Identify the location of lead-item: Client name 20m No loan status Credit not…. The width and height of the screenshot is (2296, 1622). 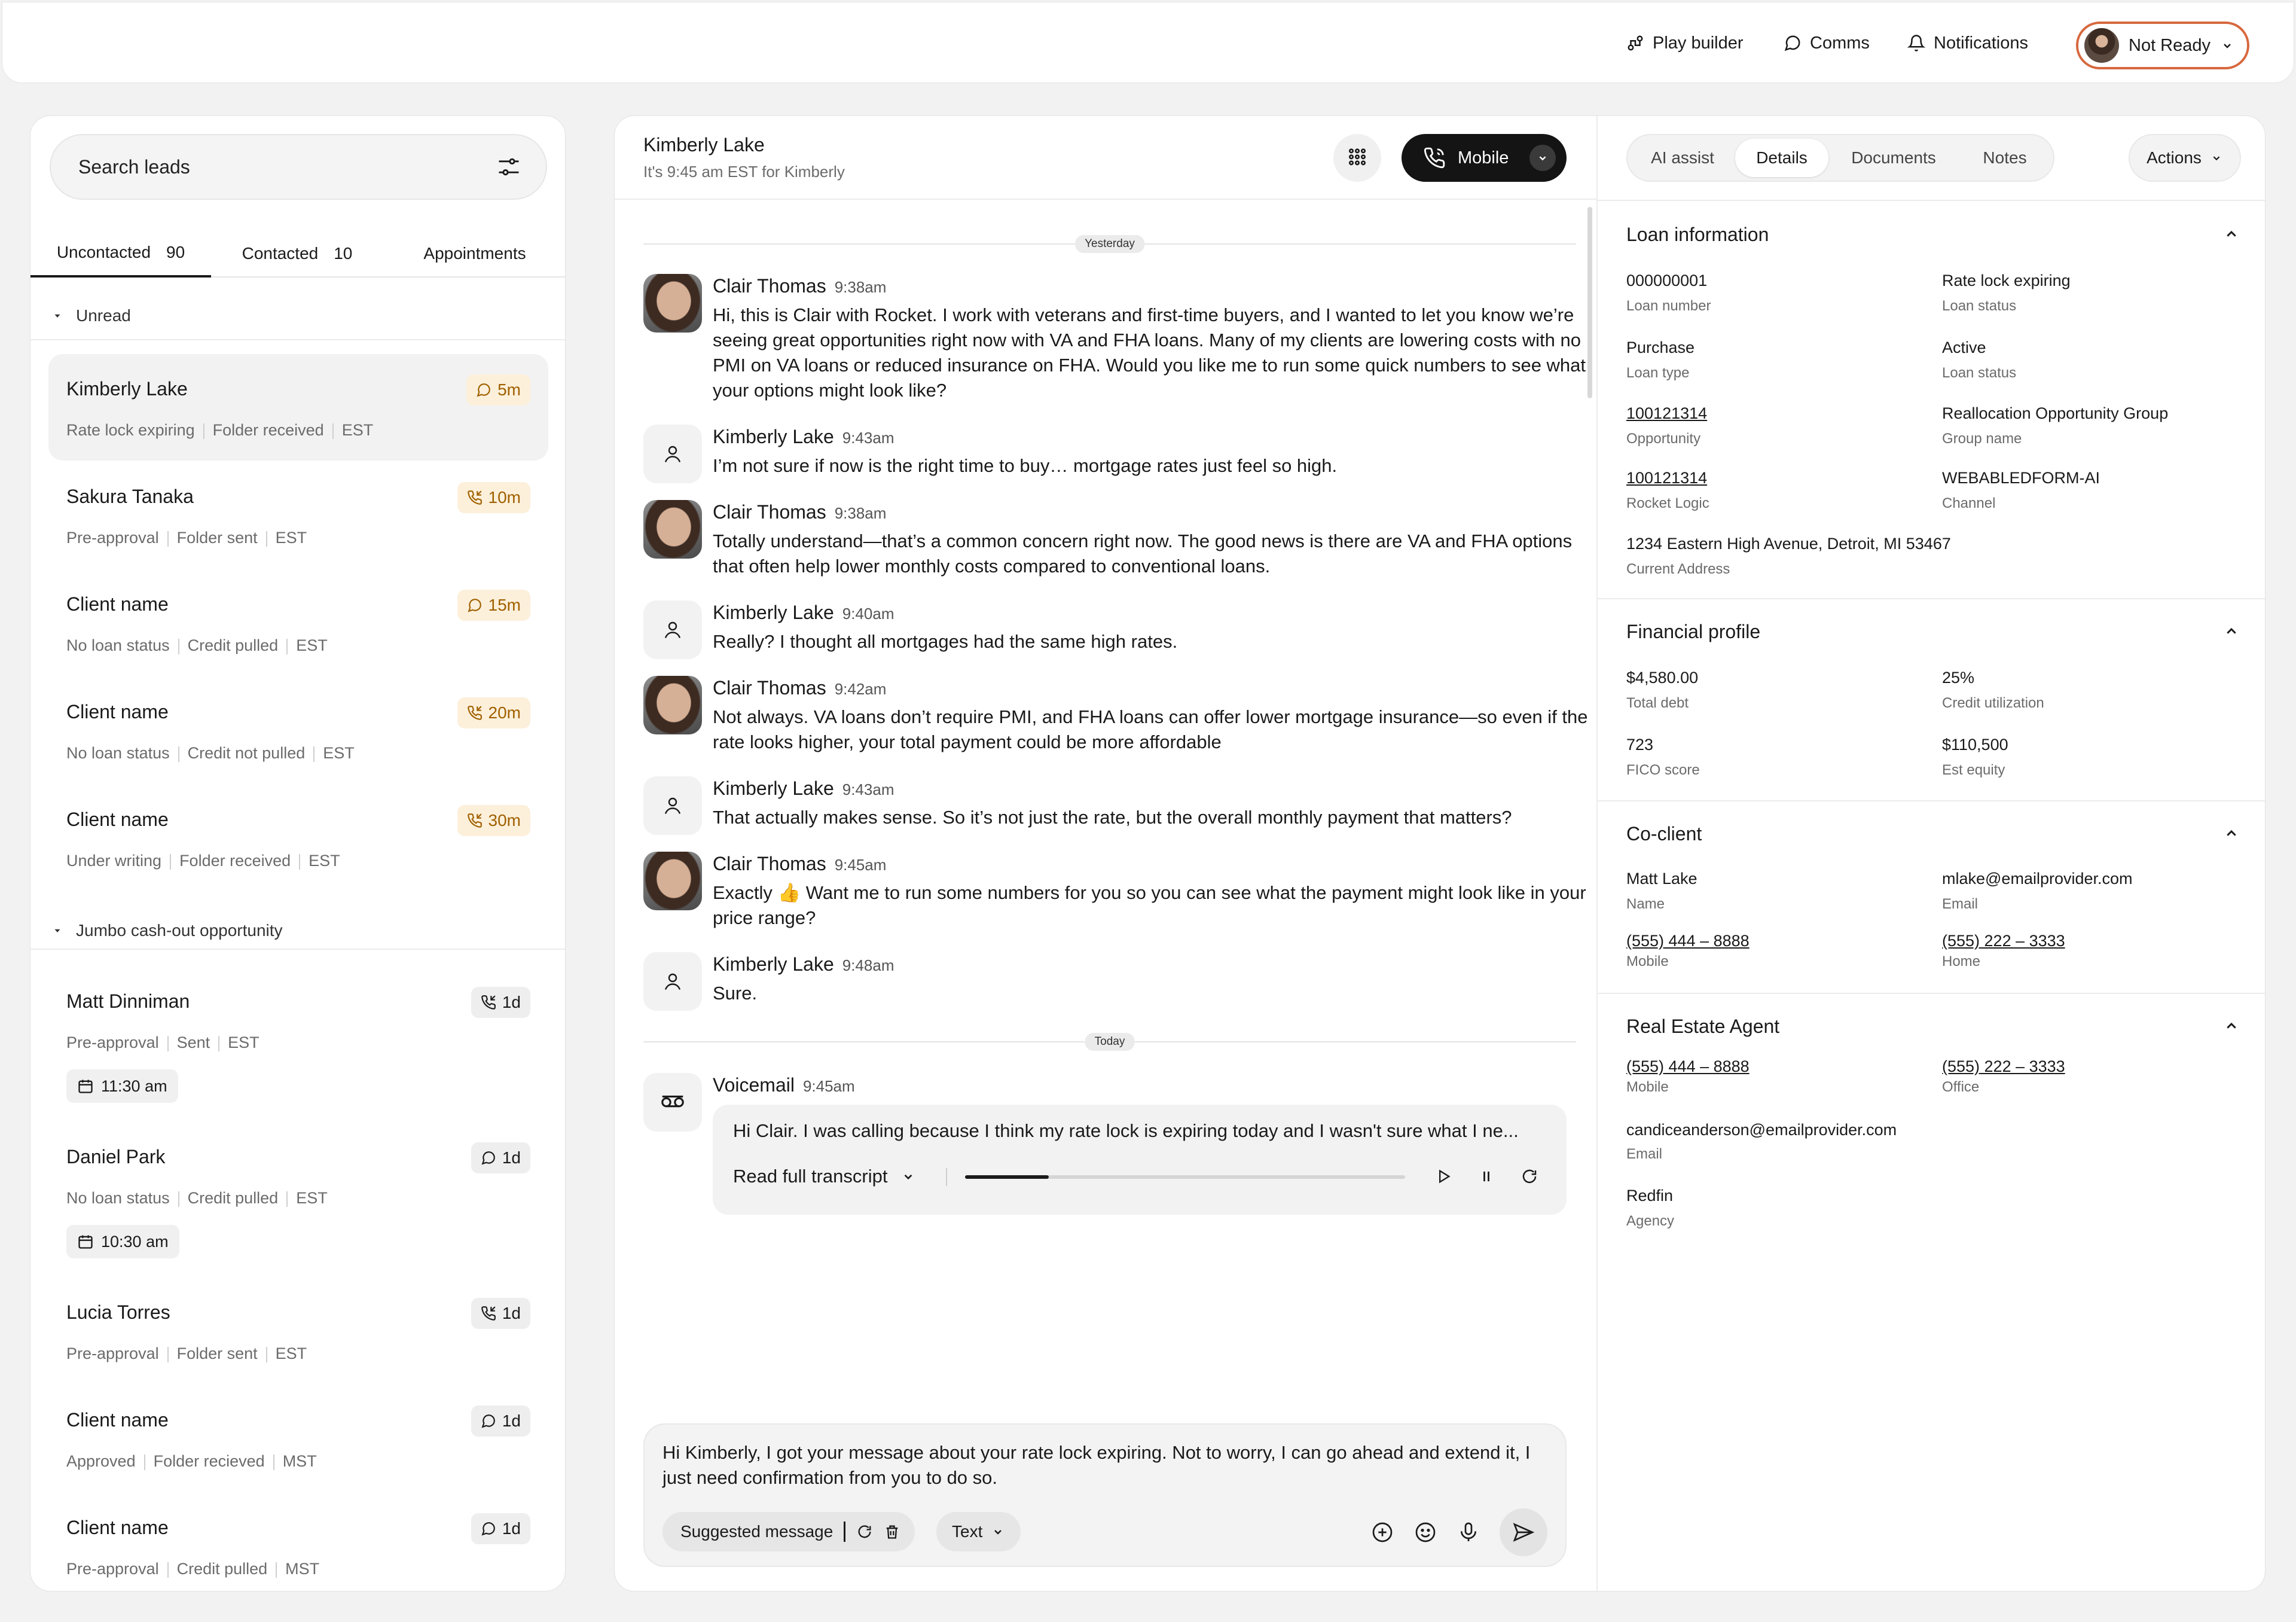
(298, 730).